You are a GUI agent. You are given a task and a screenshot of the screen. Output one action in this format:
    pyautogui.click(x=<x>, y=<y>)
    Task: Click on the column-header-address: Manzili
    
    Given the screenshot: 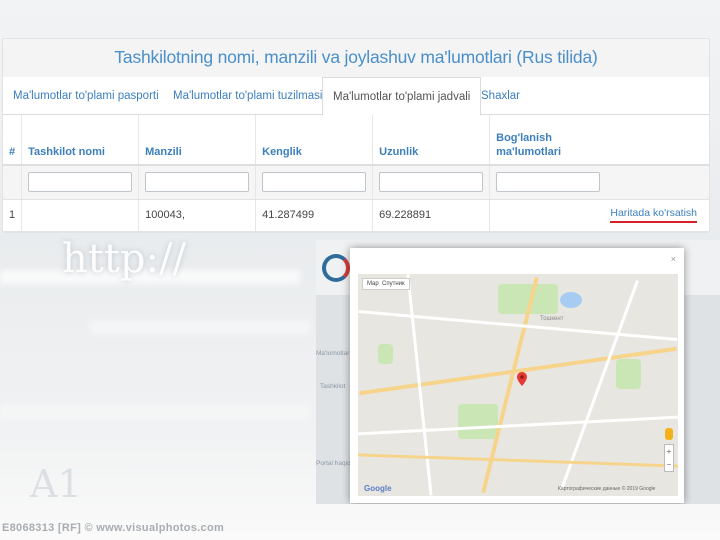 What is the action you would take?
    pyautogui.click(x=197, y=140)
    